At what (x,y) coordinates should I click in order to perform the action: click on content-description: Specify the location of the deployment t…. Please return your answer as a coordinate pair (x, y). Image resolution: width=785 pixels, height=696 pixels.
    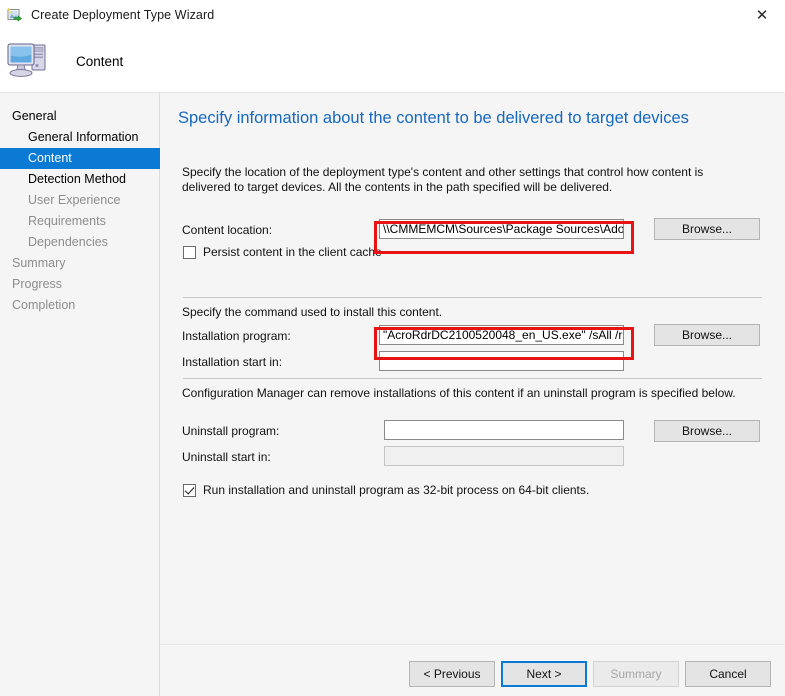
    Looking at the image, I should click on (443, 179).